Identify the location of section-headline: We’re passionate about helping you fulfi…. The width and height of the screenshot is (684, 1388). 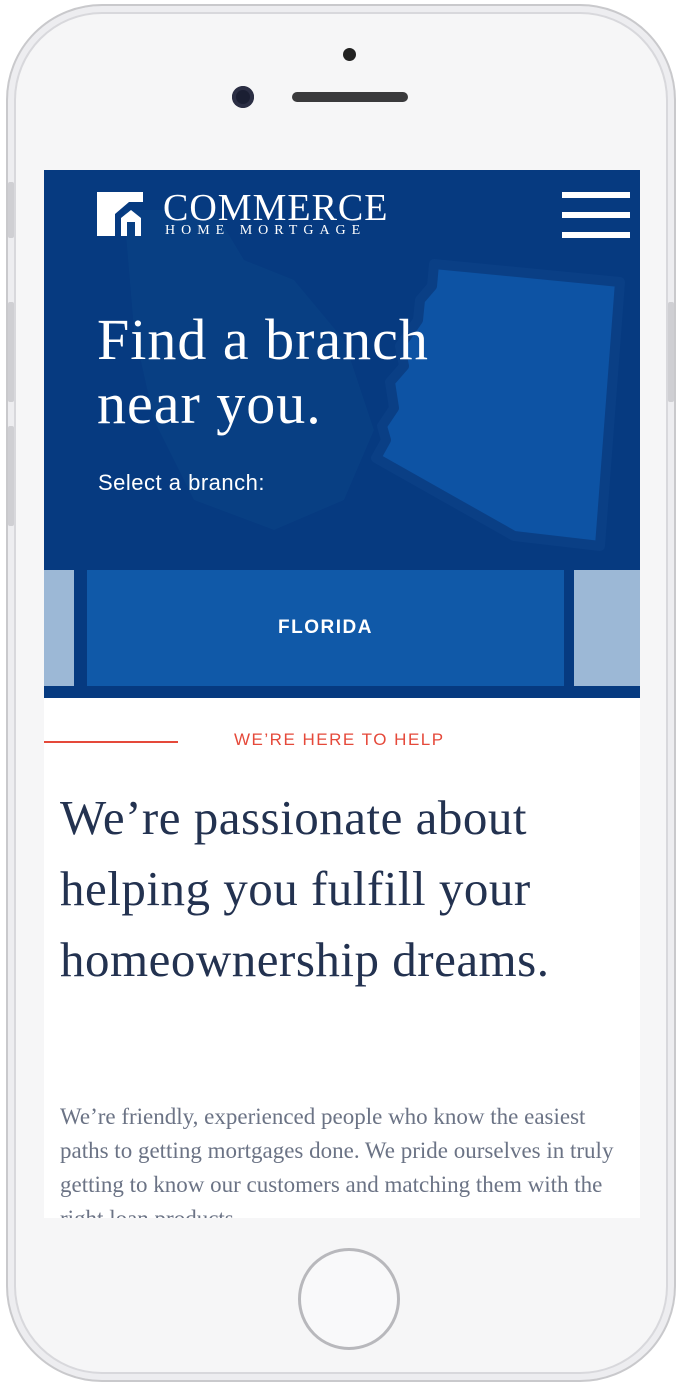
(305, 888).